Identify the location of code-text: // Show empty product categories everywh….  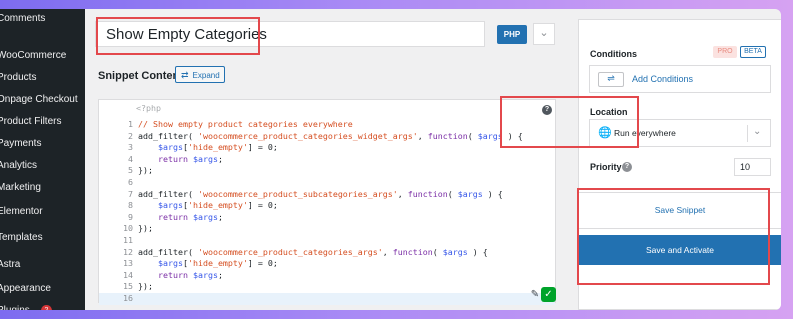
(245, 124).